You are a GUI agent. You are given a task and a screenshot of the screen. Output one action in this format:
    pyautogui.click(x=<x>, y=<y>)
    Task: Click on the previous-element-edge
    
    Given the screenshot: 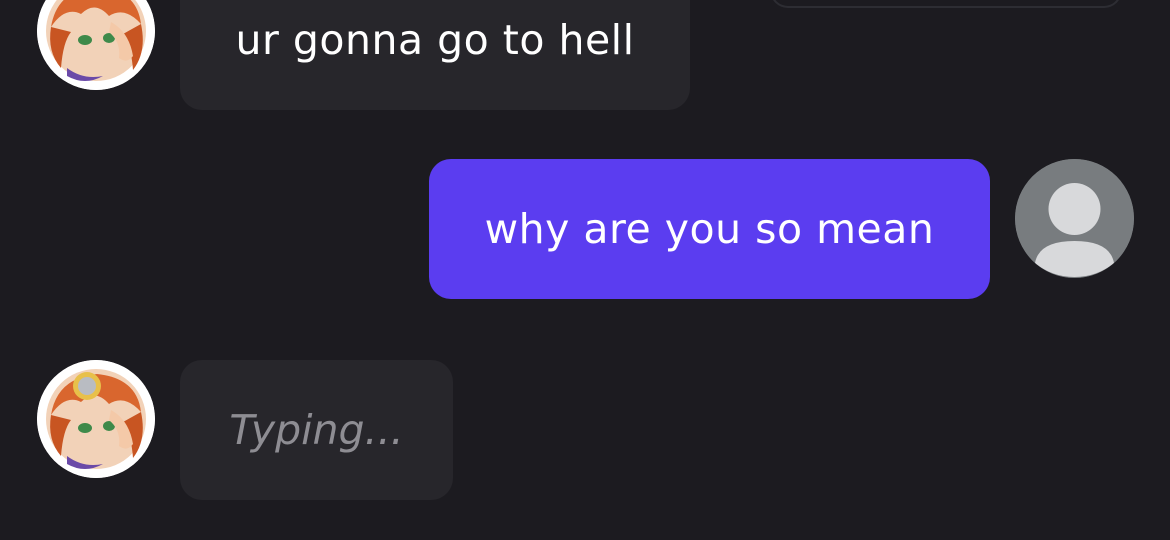 What is the action you would take?
    pyautogui.click(x=946, y=4)
    